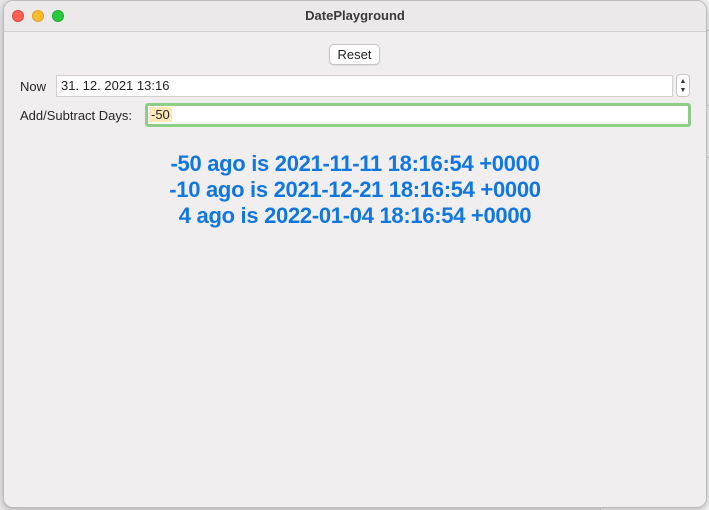 This screenshot has height=510, width=709. I want to click on date-picker-field: 31. 12. 2021 13:16, so click(364, 86).